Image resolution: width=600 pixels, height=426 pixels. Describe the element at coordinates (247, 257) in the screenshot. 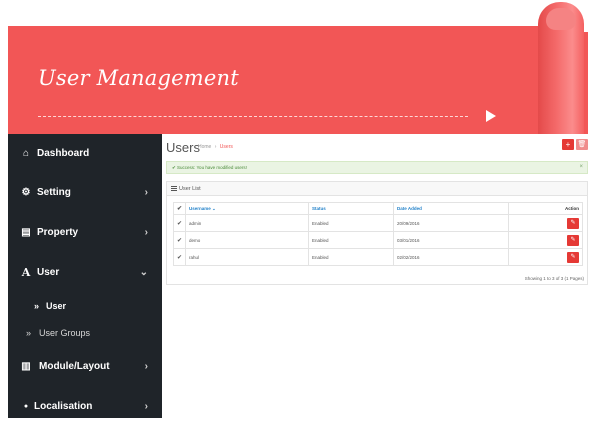

I see `cell-username: rahul` at that location.